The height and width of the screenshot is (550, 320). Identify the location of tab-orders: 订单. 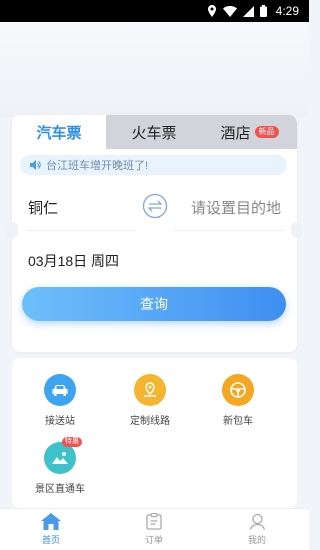
(154, 529).